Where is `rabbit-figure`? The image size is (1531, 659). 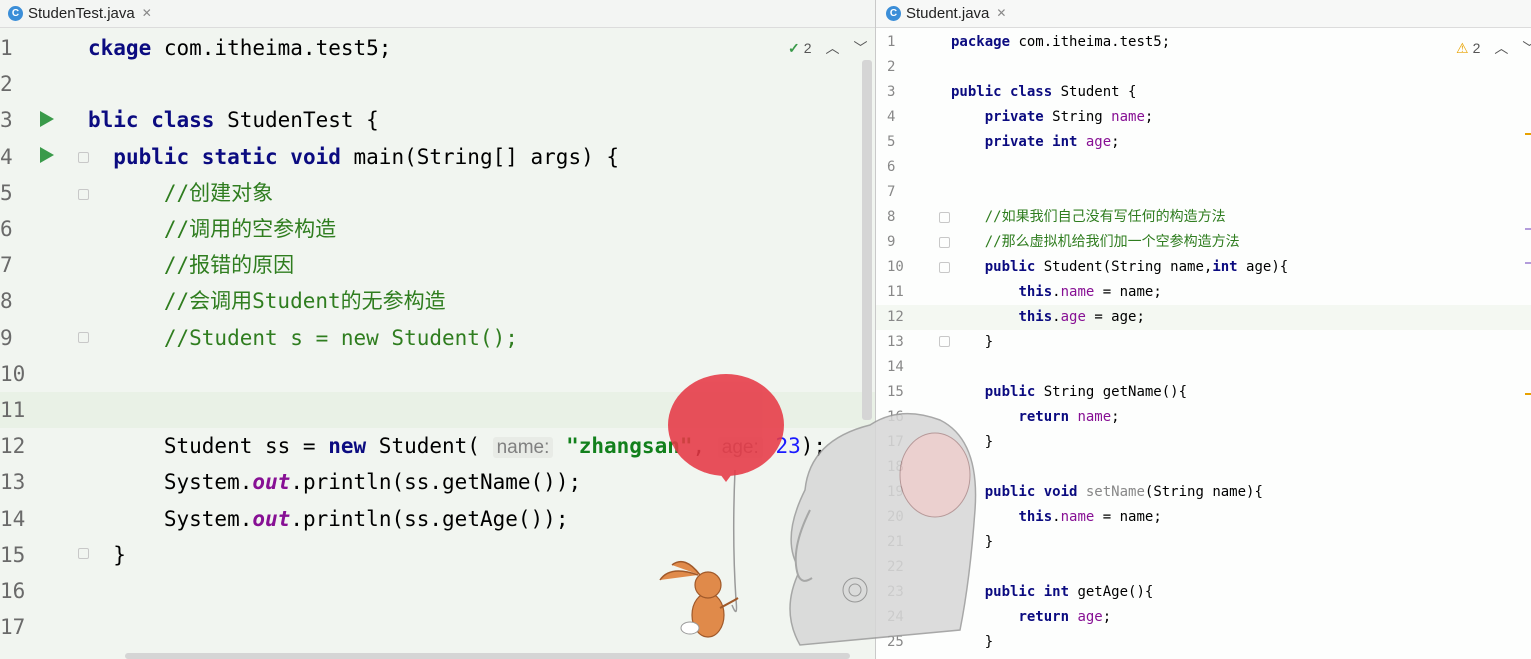 rabbit-figure is located at coordinates (699, 599).